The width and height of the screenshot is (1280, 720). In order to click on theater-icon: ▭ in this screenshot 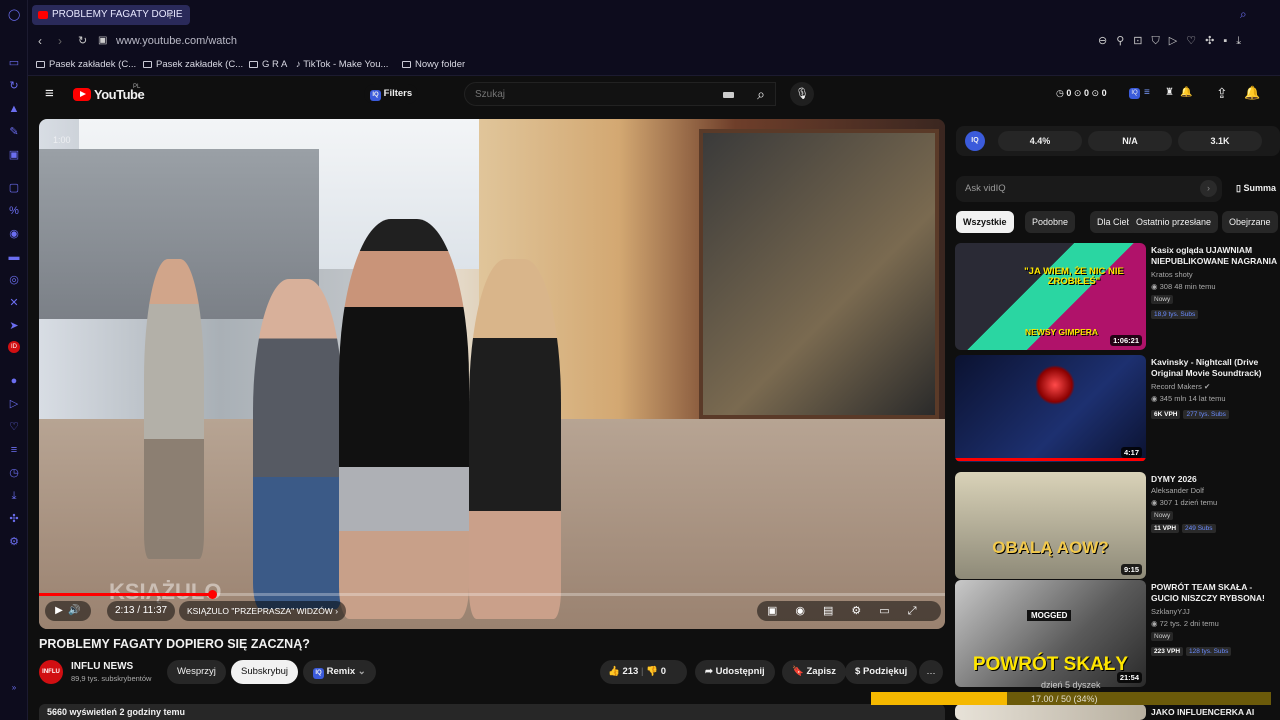, I will do `click(893, 611)`.